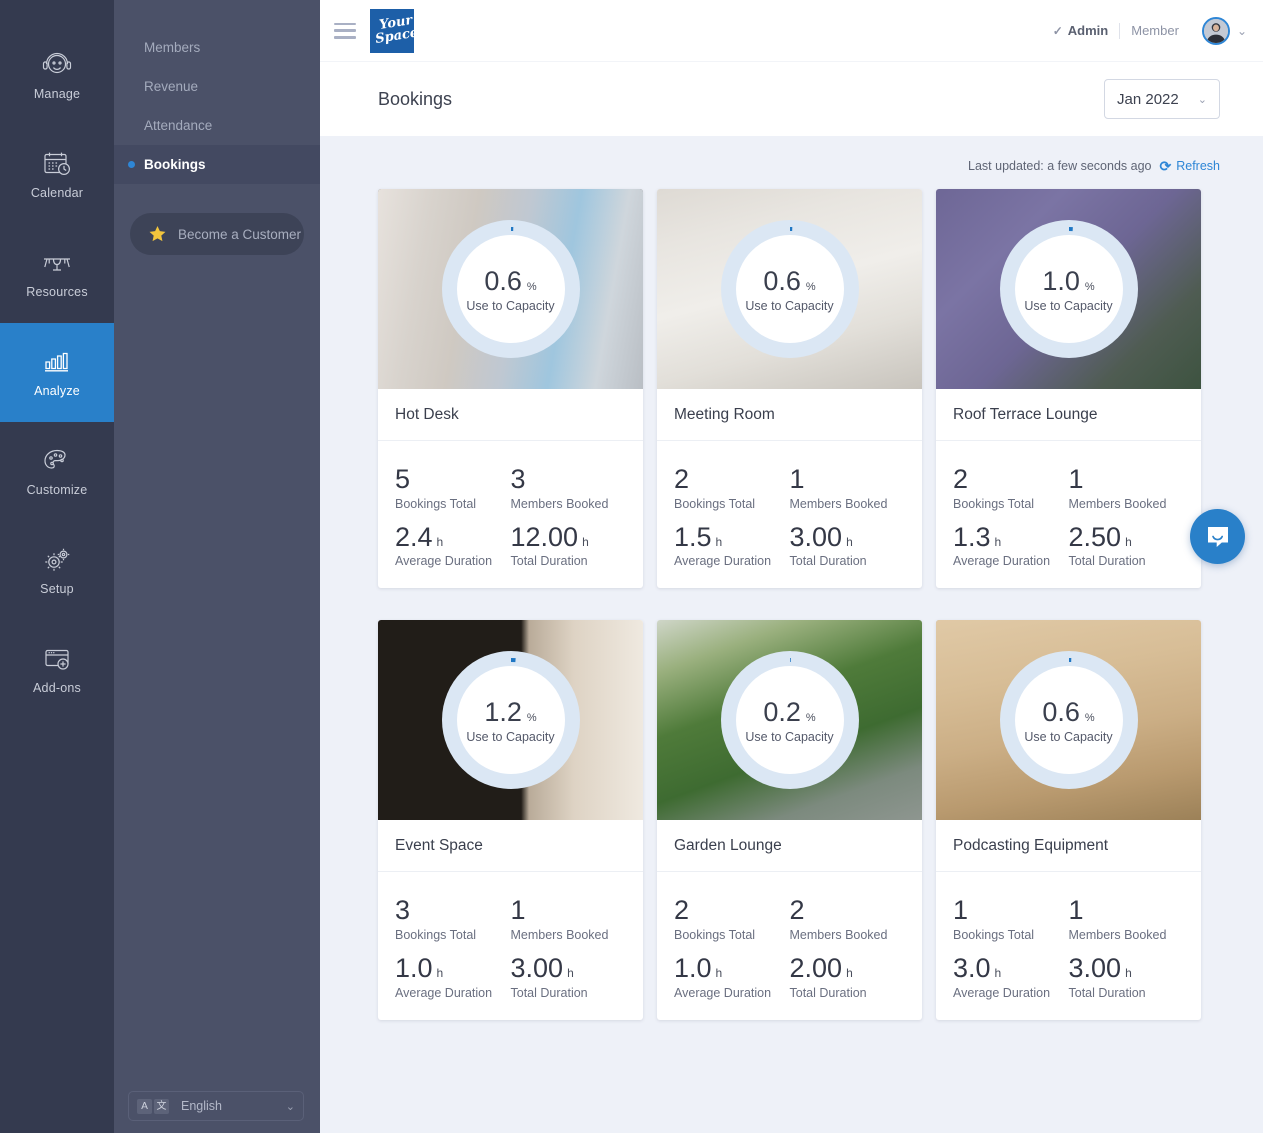 The width and height of the screenshot is (1263, 1133). I want to click on role-toggle-member: Member, so click(1155, 30).